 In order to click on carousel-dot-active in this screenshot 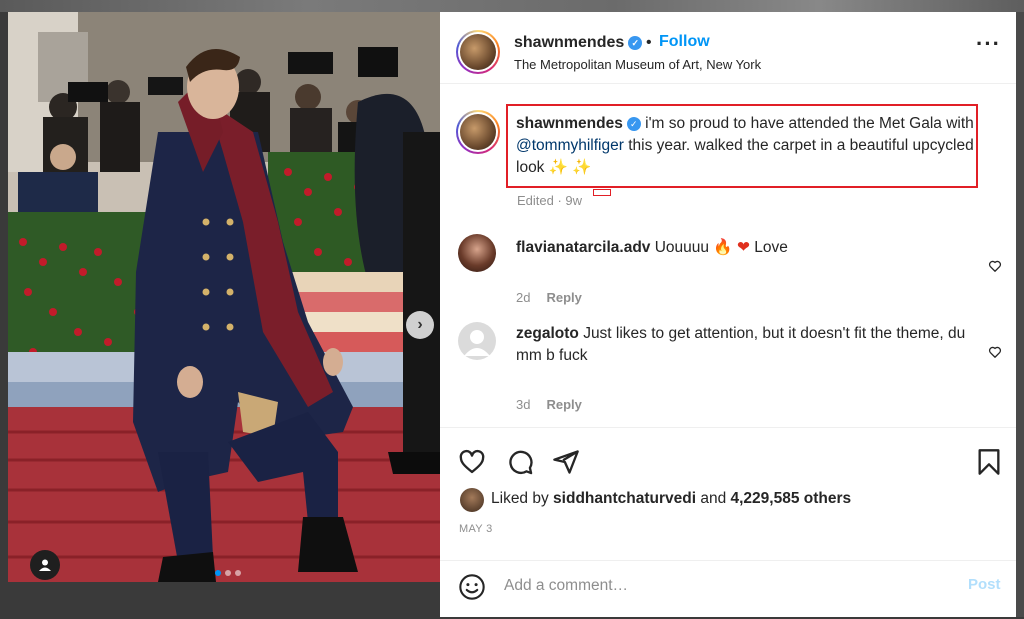, I will do `click(218, 573)`.